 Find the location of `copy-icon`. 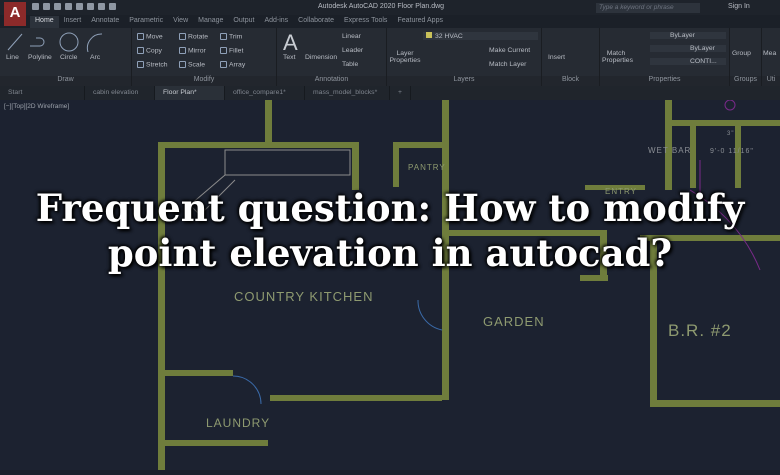

copy-icon is located at coordinates (140, 50).